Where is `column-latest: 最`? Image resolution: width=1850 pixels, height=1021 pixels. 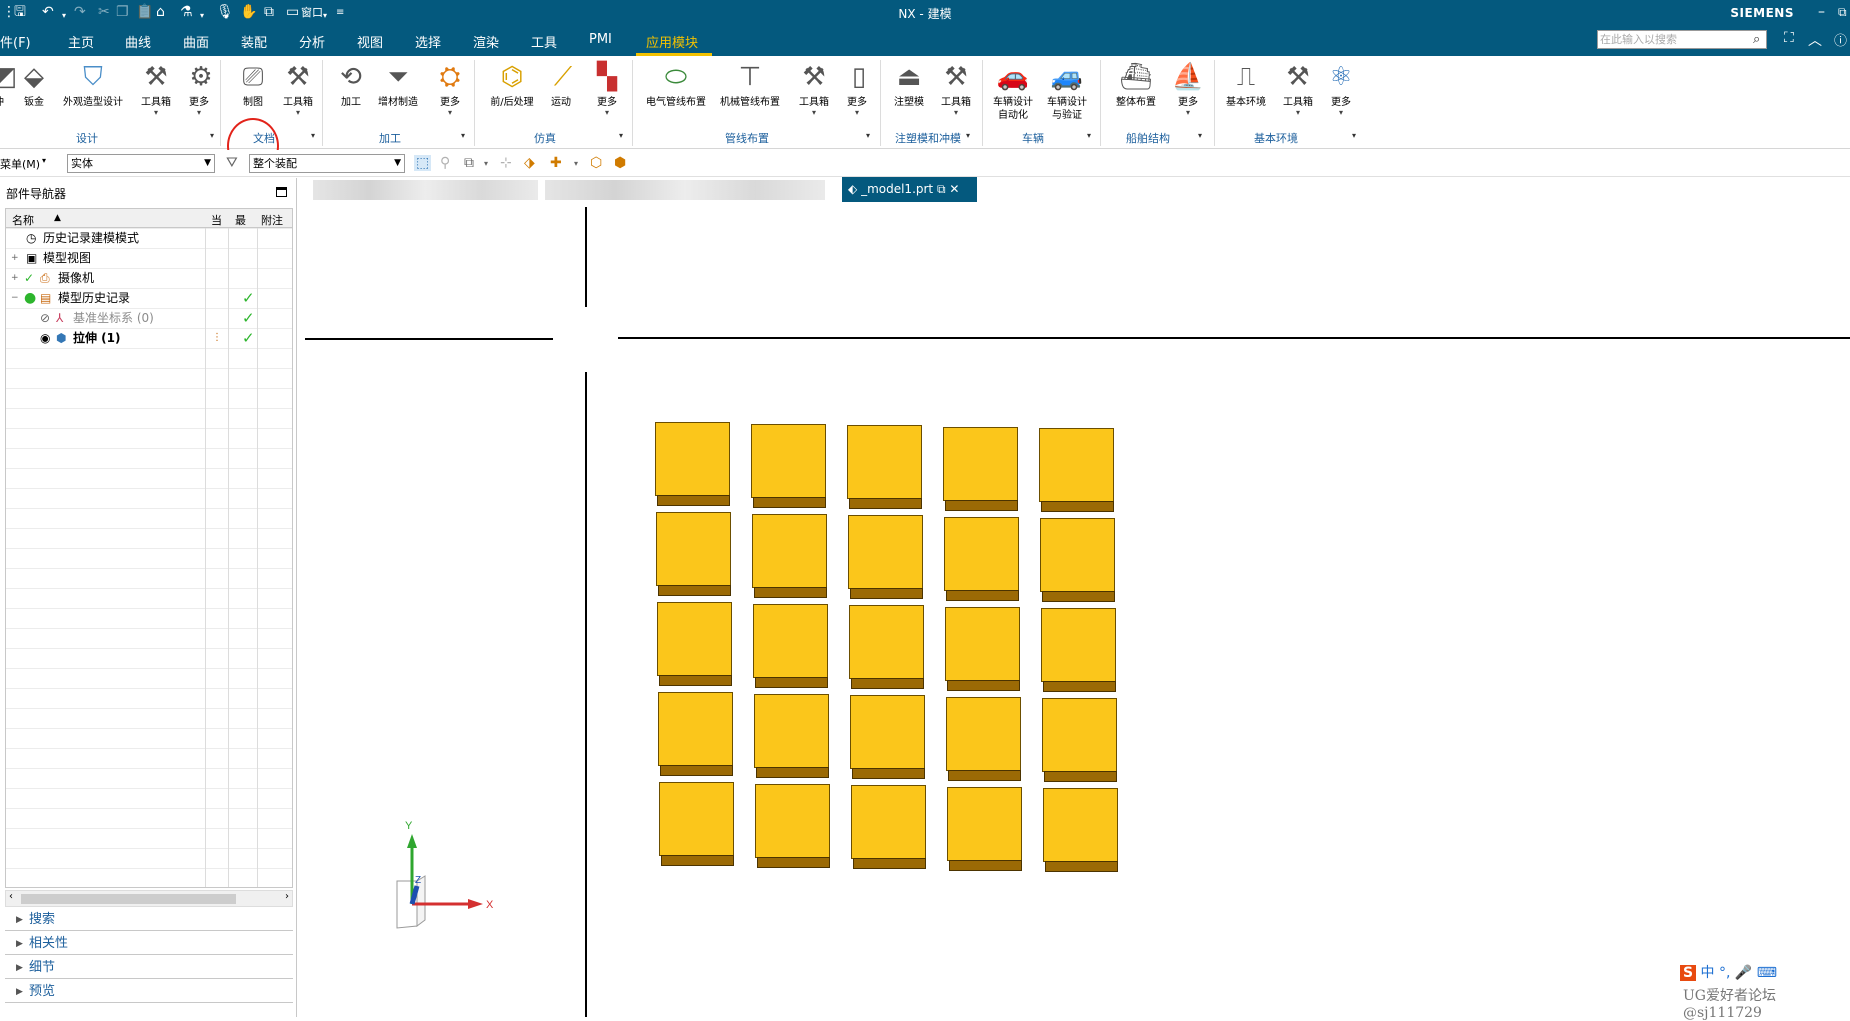 column-latest: 最 is located at coordinates (240, 220).